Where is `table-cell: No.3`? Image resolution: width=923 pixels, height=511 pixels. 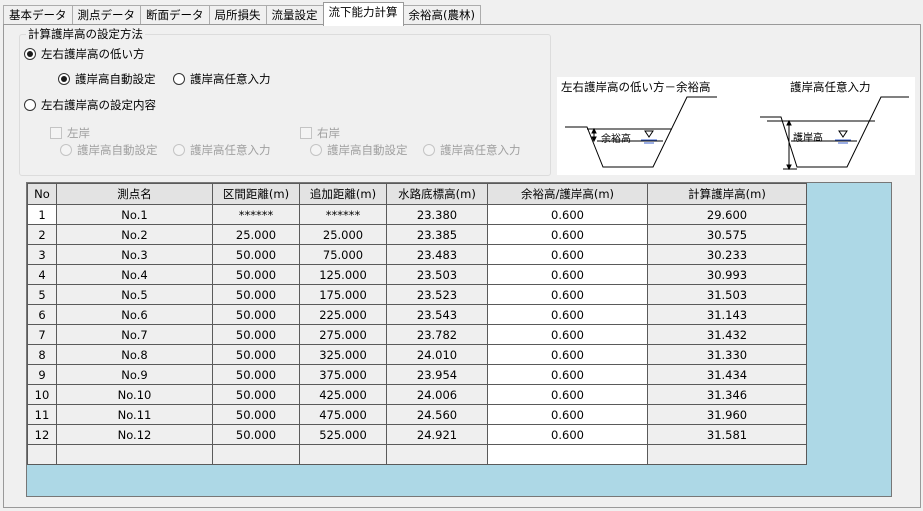 table-cell: No.3 is located at coordinates (134, 254).